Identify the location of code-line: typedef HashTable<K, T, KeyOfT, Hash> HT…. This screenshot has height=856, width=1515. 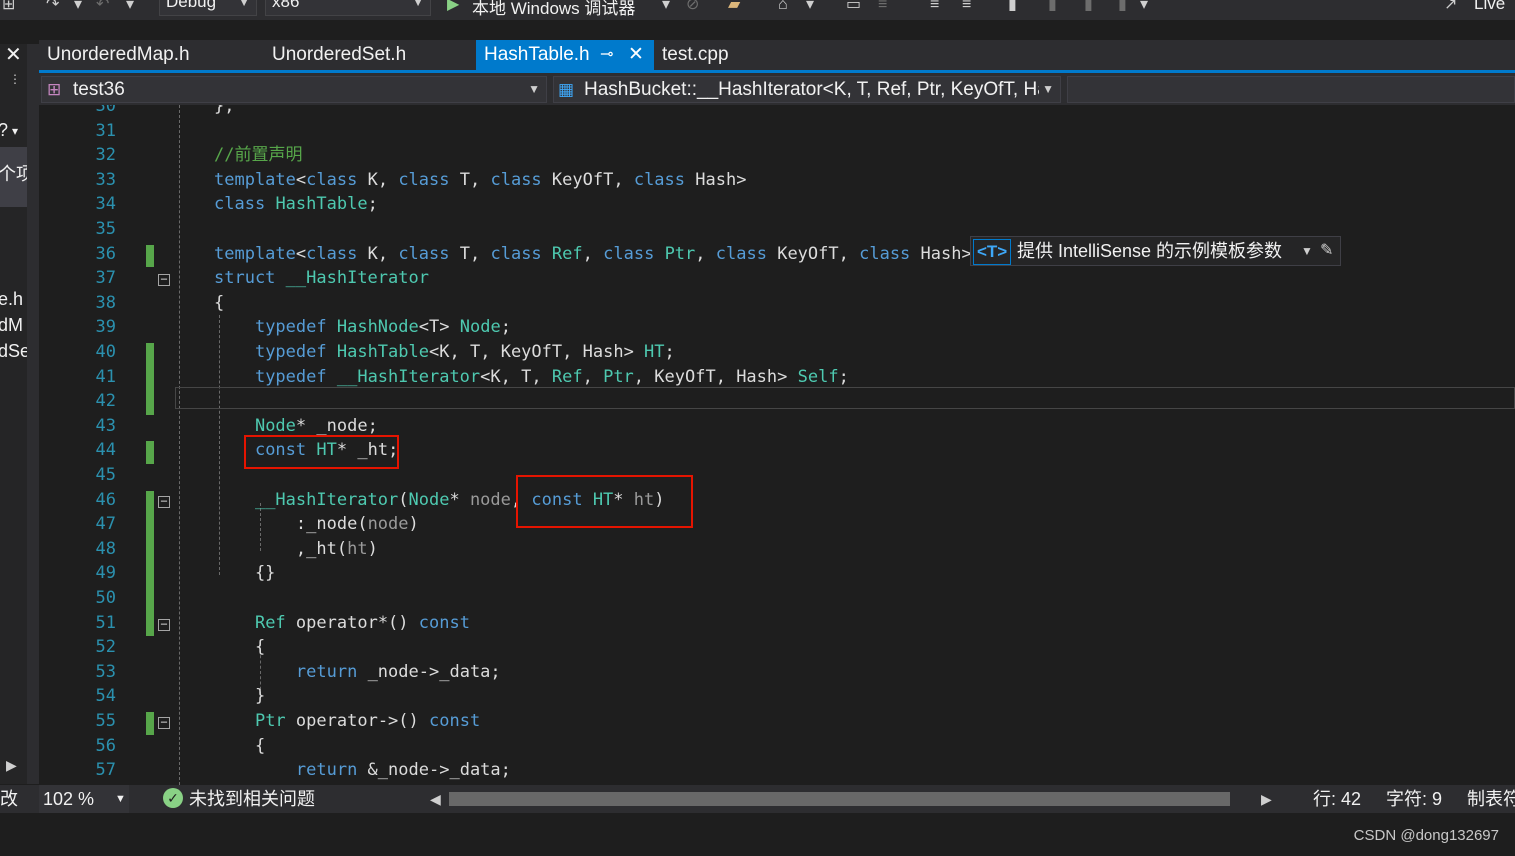
(444, 352).